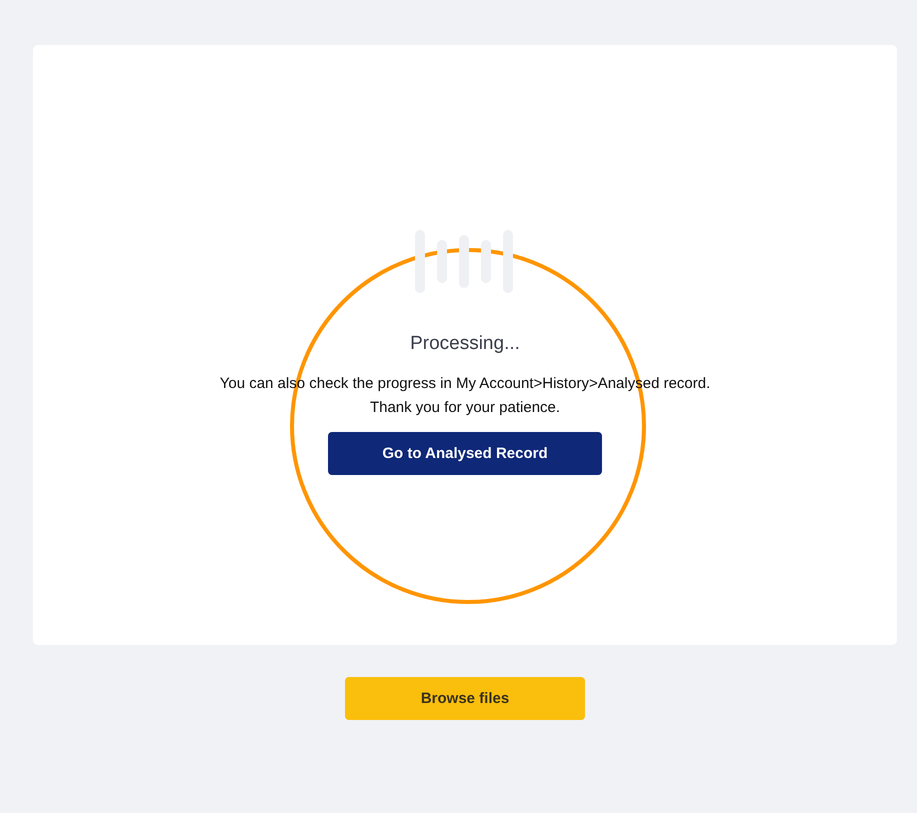  I want to click on browse-files-button: Browse files, so click(465, 698).